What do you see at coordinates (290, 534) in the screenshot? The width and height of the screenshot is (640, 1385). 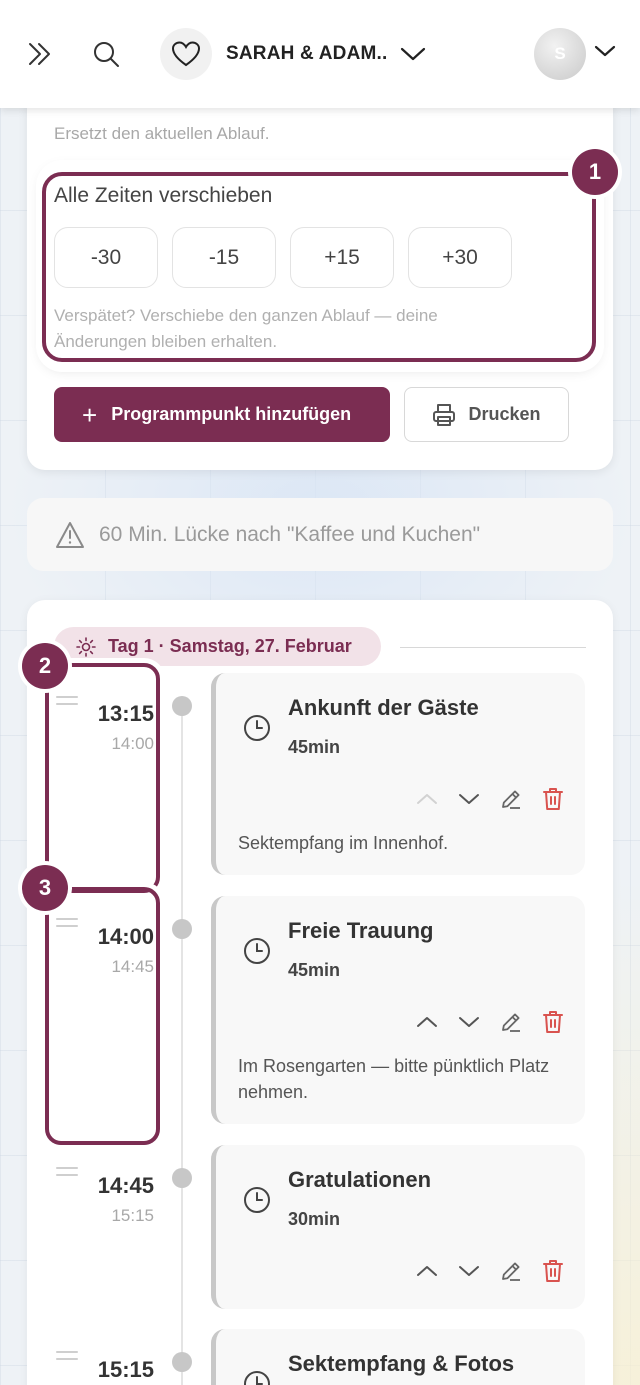 I see `gap-notice-text: 60 Min. Lücke nach "Kaffee und Kuchen"` at bounding box center [290, 534].